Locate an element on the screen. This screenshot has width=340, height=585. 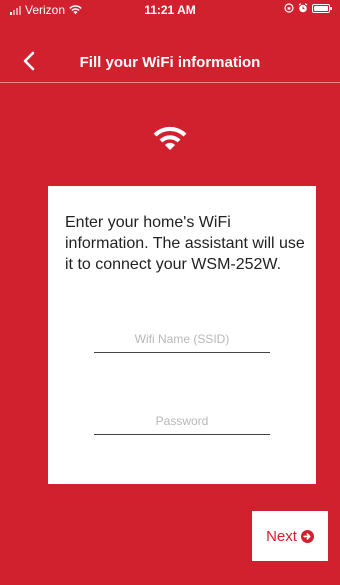
wifi-password-input is located at coordinates (182, 421).